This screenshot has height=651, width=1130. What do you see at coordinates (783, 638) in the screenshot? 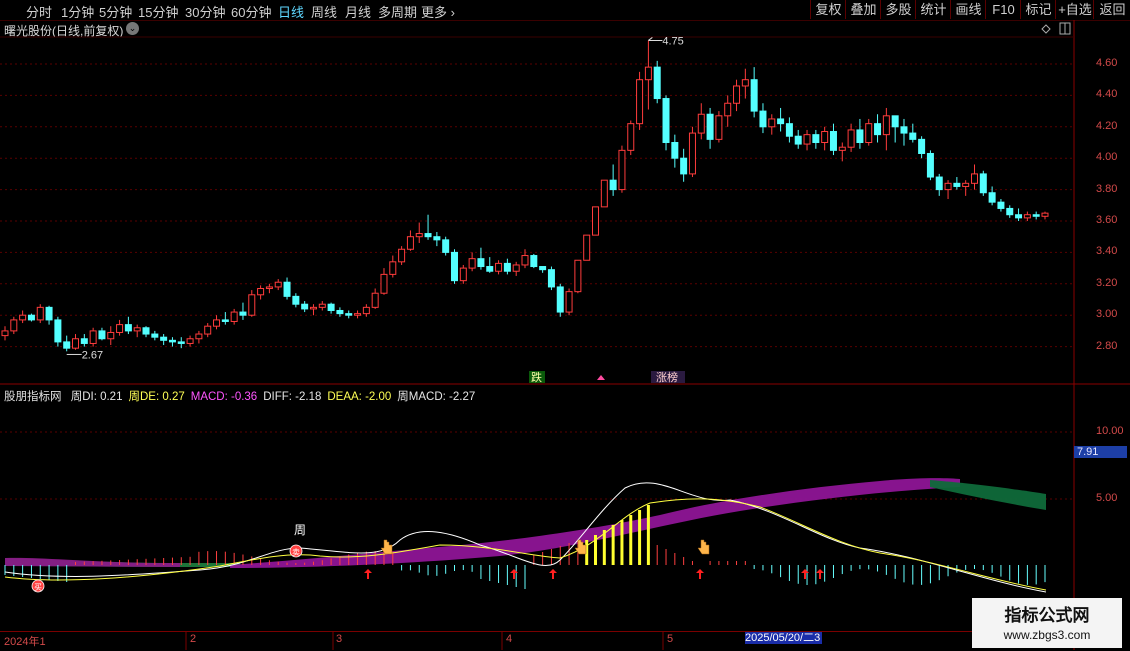
I see `crosshair-date-label: 2025/05/20/二3` at bounding box center [783, 638].